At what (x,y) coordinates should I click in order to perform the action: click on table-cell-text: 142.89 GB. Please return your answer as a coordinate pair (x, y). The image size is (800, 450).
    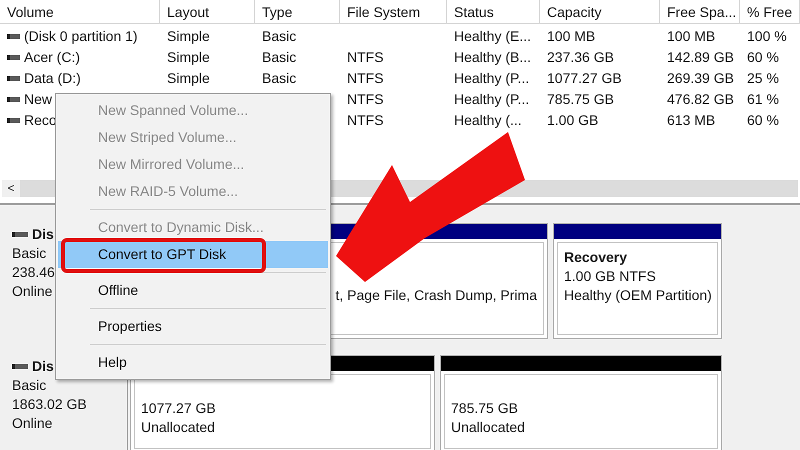
    Looking at the image, I should click on (700, 57).